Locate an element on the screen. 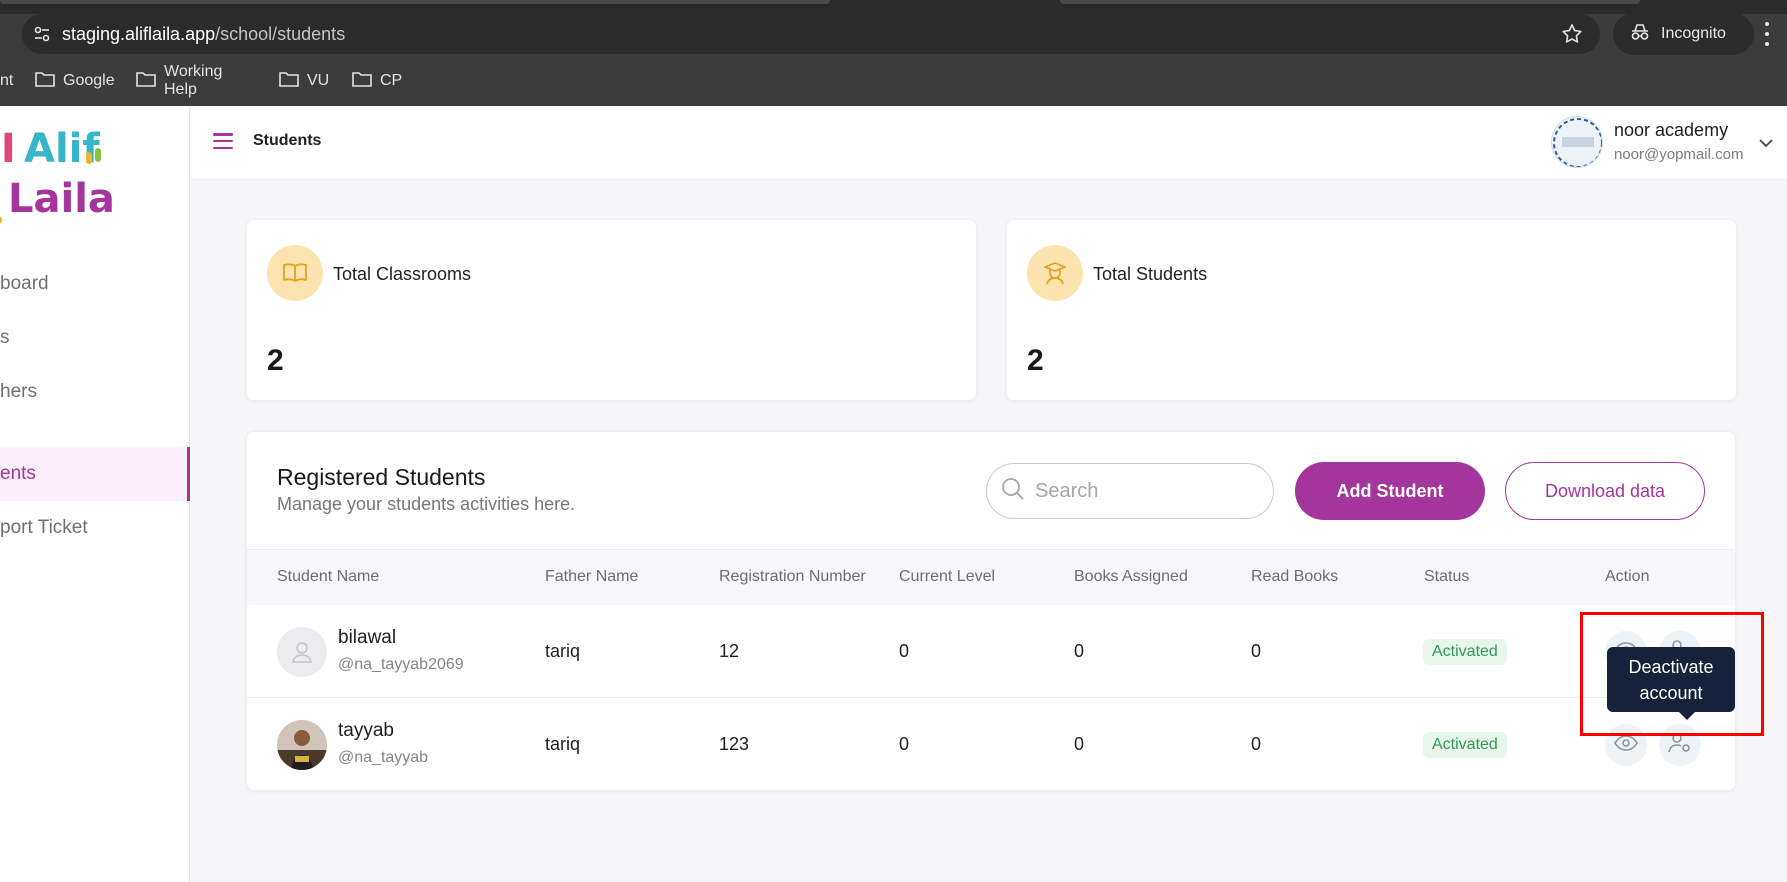 Image resolution: width=1787 pixels, height=882 pixels. column-header: Registration Number is located at coordinates (792, 576).